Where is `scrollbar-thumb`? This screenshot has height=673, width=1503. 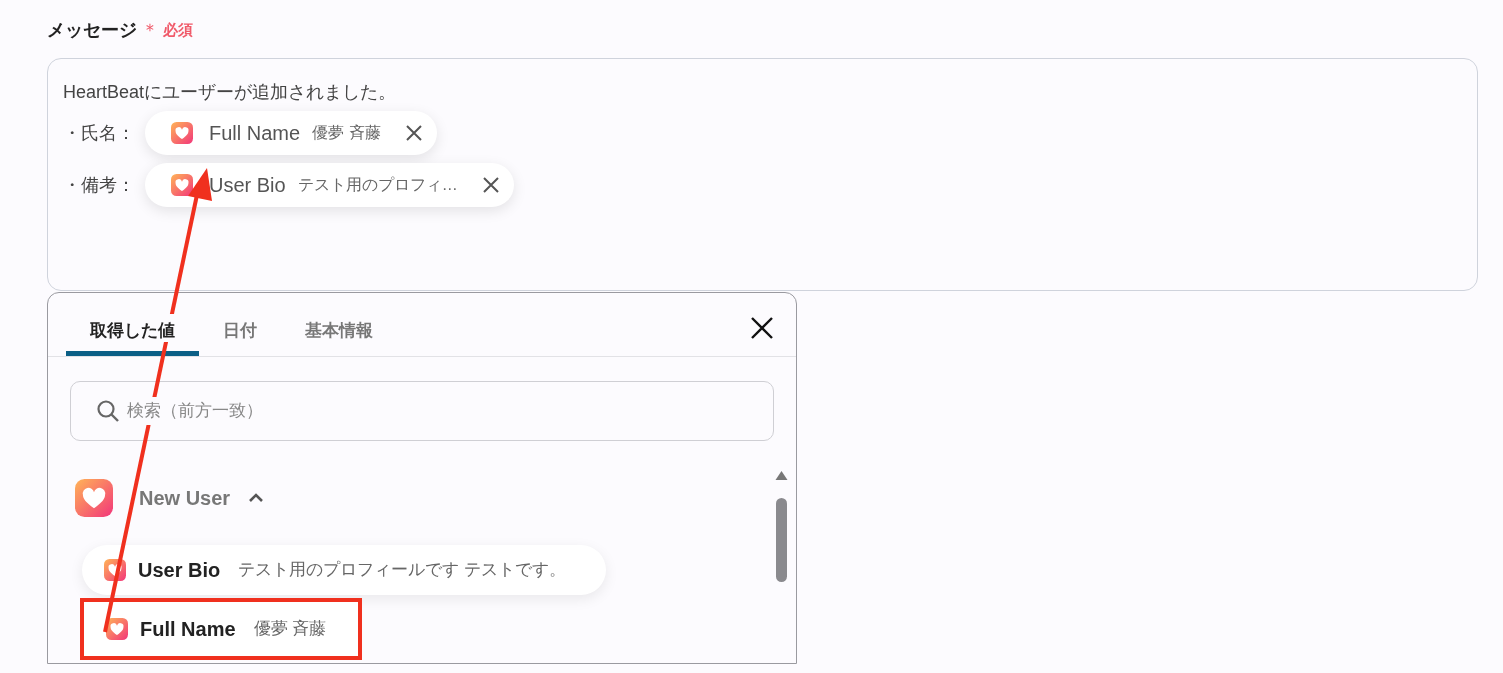 scrollbar-thumb is located at coordinates (781, 540).